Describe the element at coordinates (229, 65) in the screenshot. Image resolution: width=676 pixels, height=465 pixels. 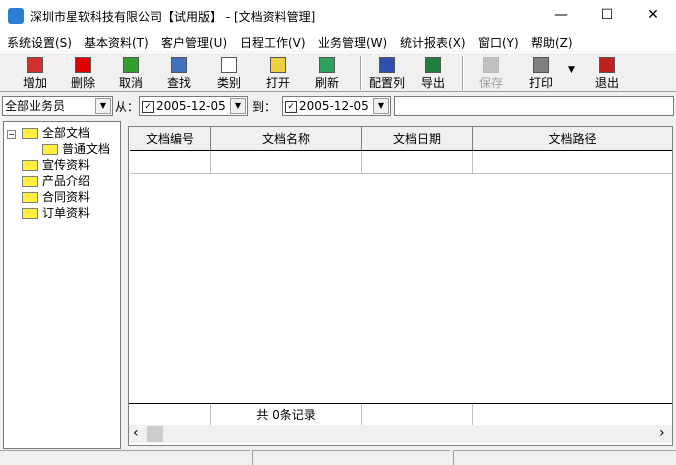
I see `category-tree-icon` at that location.